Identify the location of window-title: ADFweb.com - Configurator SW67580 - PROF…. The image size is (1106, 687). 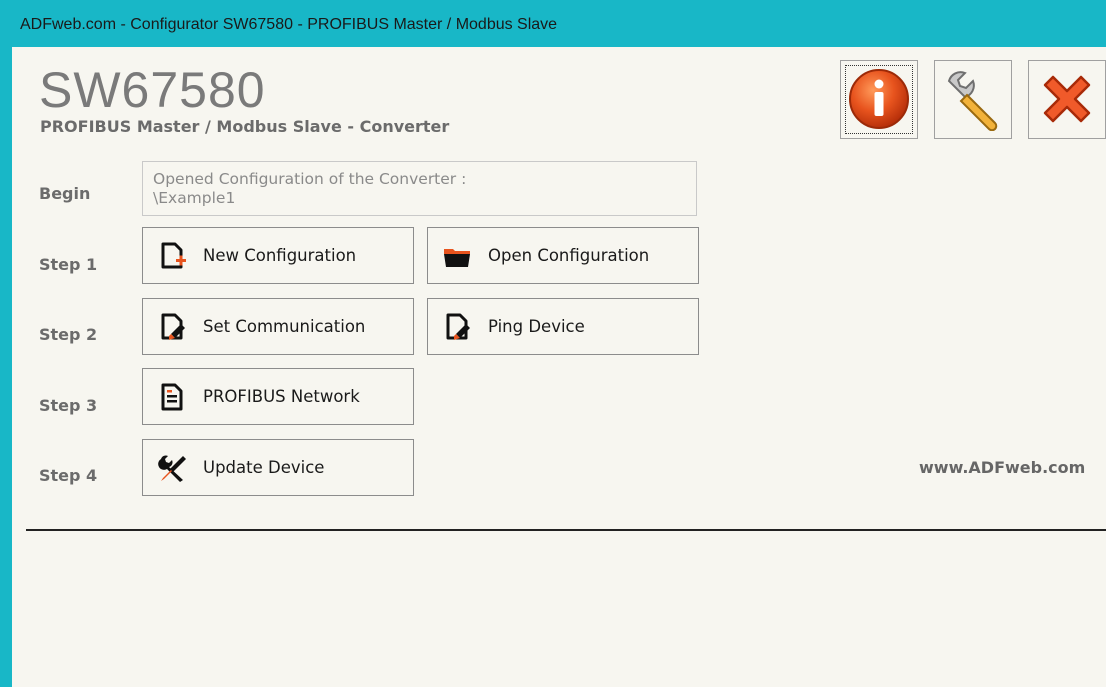
(289, 24).